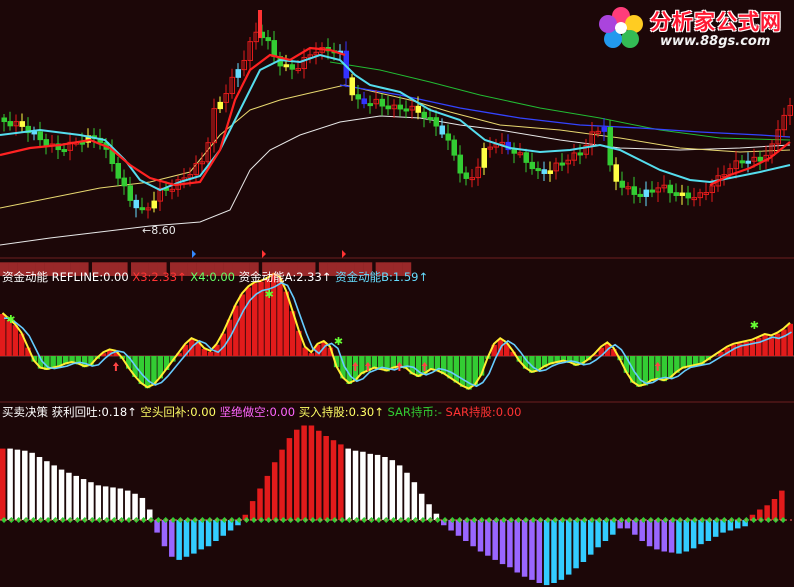 The height and width of the screenshot is (587, 794). What do you see at coordinates (210, 277) in the screenshot?
I see `indicator1-label-2: X4:0.00` at bounding box center [210, 277].